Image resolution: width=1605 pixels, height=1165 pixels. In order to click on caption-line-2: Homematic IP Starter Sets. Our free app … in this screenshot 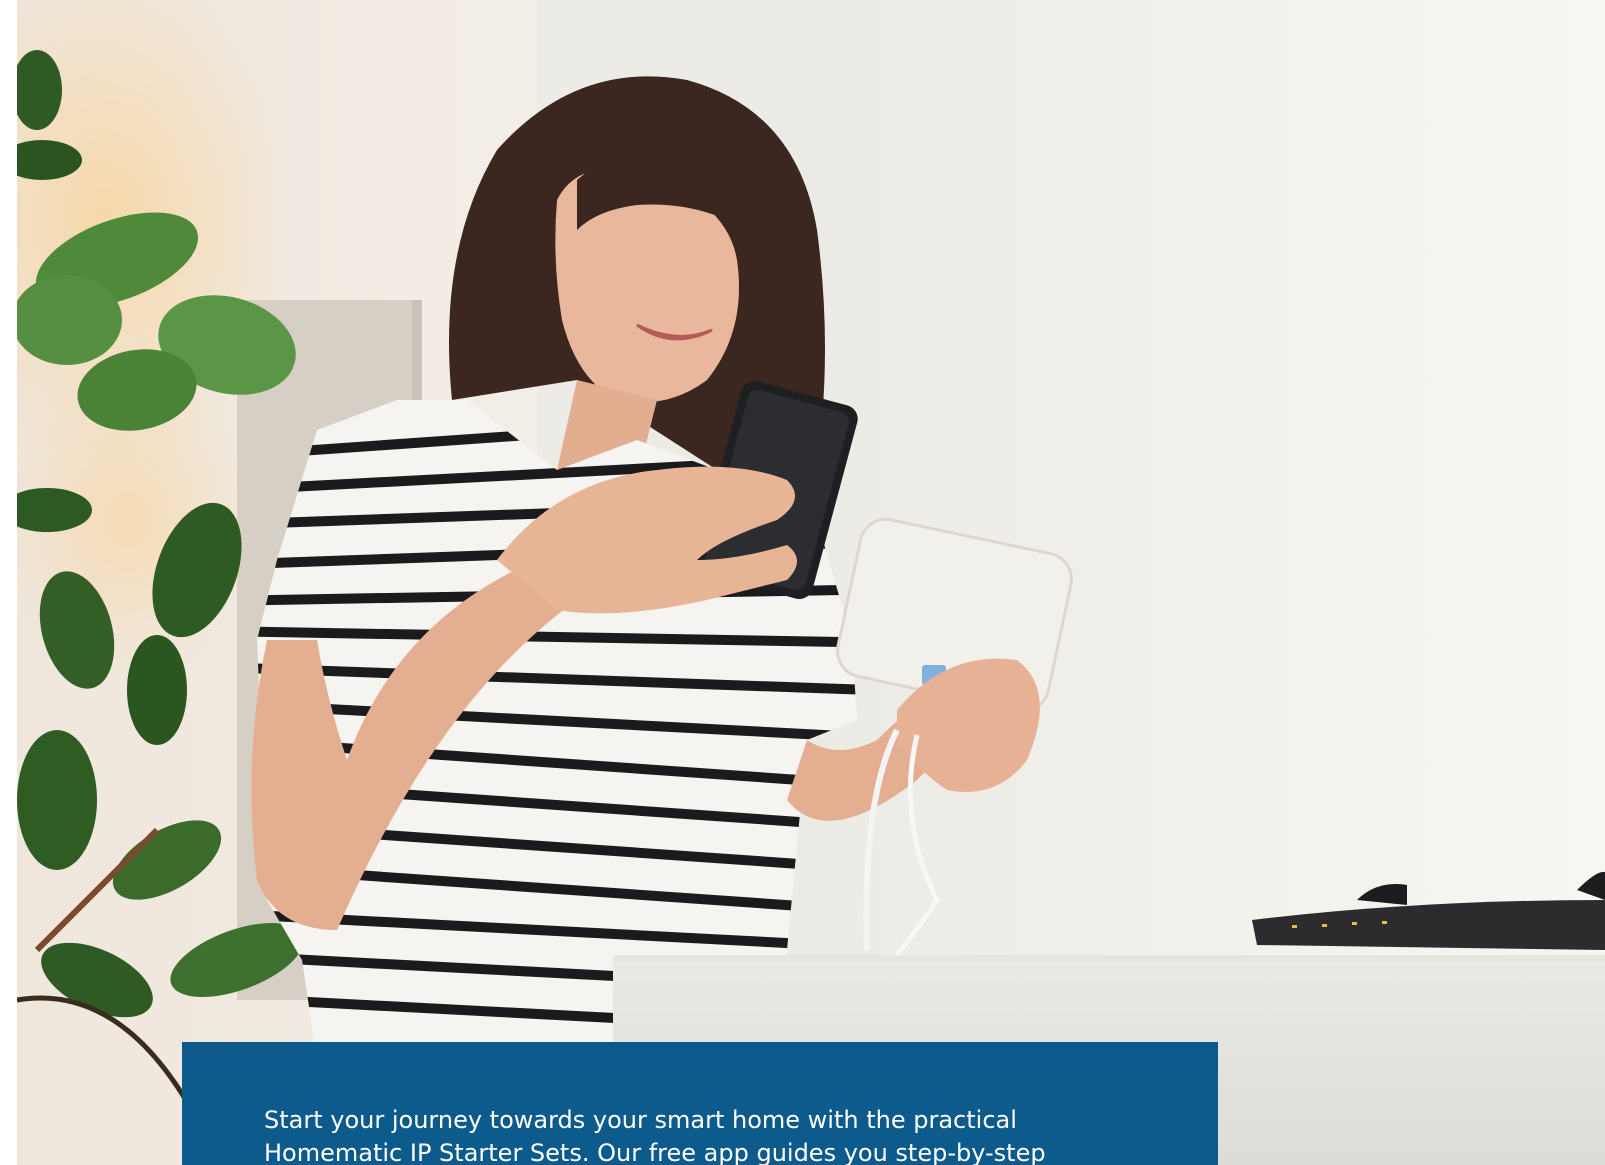, I will do `click(655, 1152)`.